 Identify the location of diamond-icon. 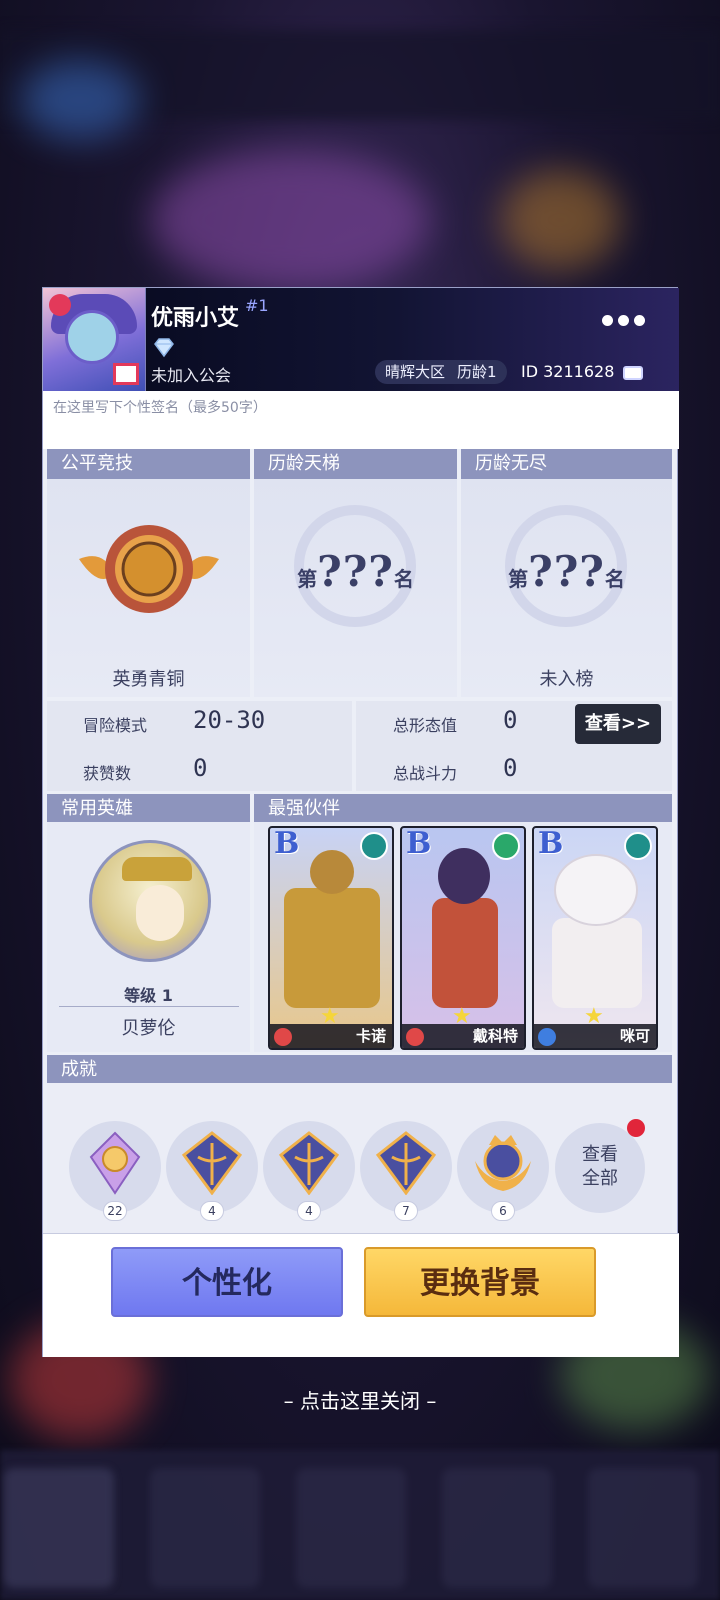
(164, 348).